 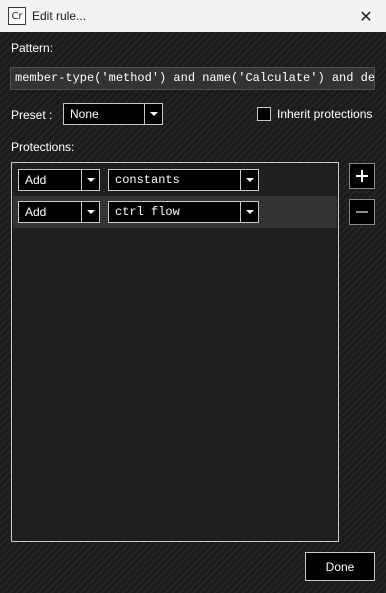 What do you see at coordinates (147, 180) in the screenshot?
I see `protection-value: constants` at bounding box center [147, 180].